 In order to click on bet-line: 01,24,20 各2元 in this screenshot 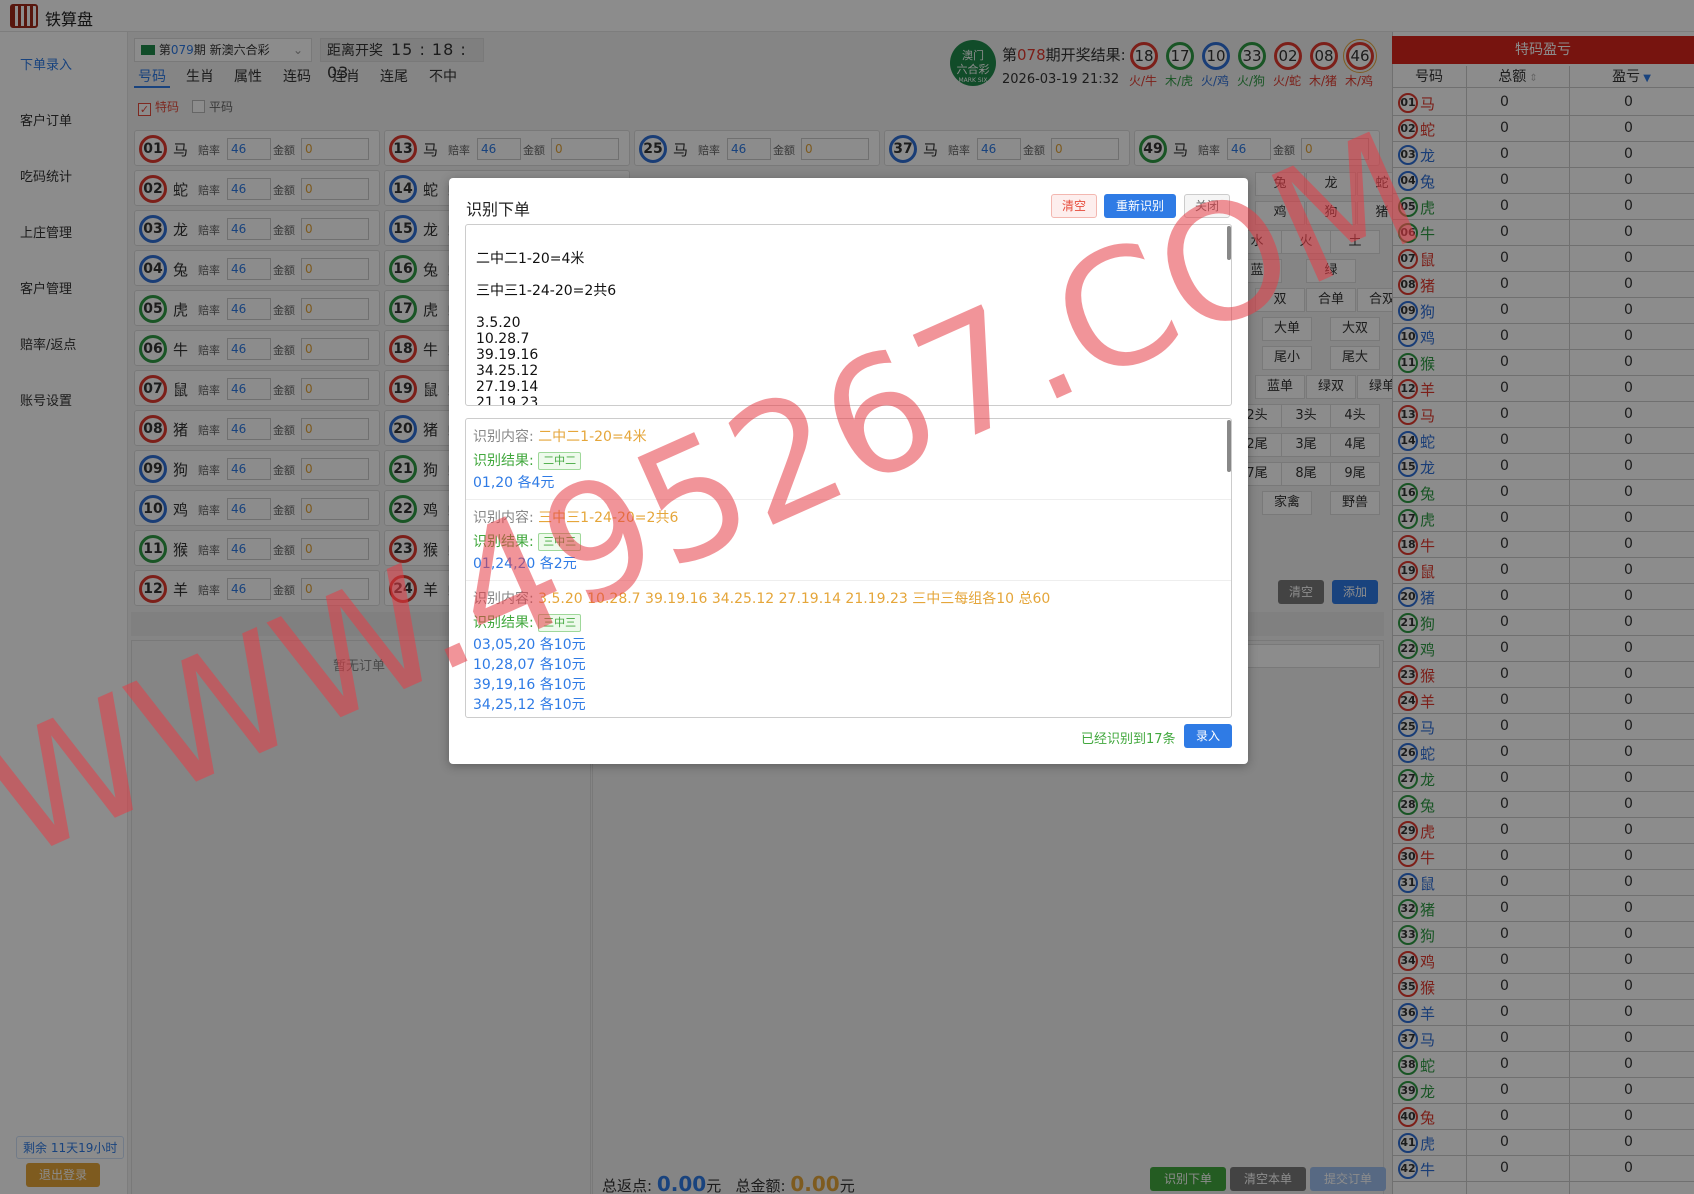, I will do `click(525, 564)`.